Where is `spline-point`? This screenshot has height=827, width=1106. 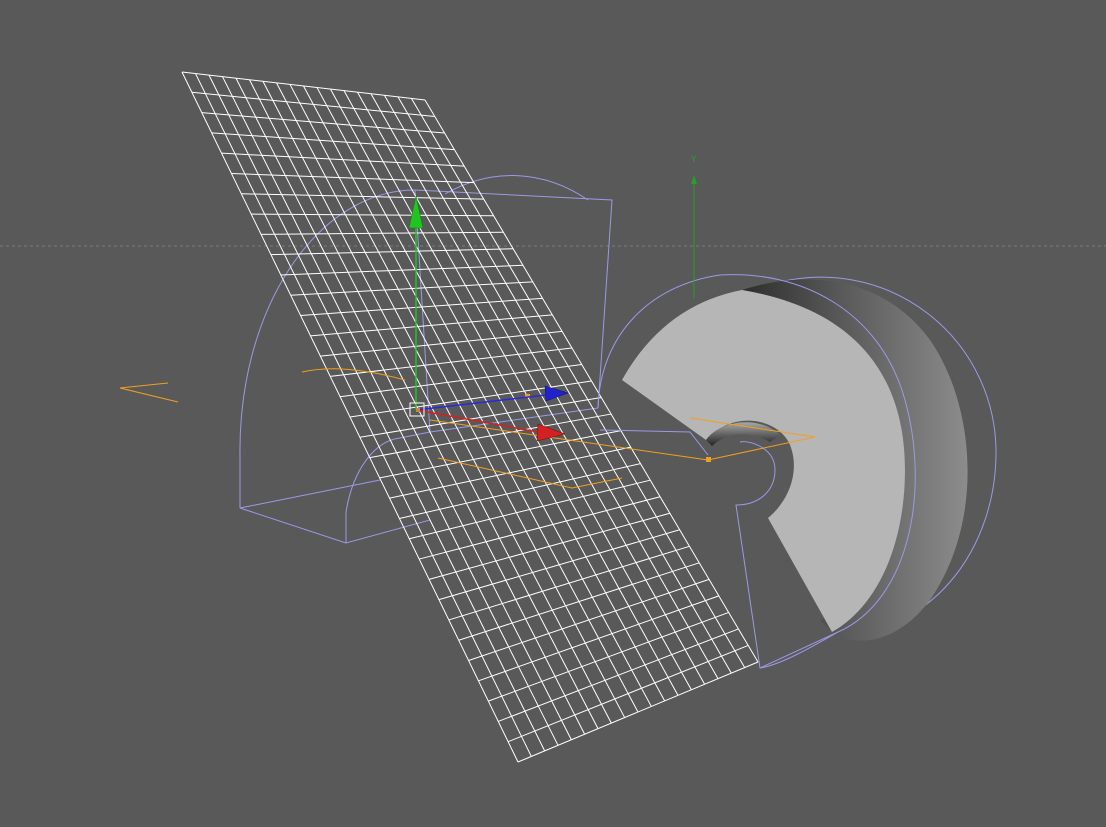
spline-point is located at coordinates (708, 459).